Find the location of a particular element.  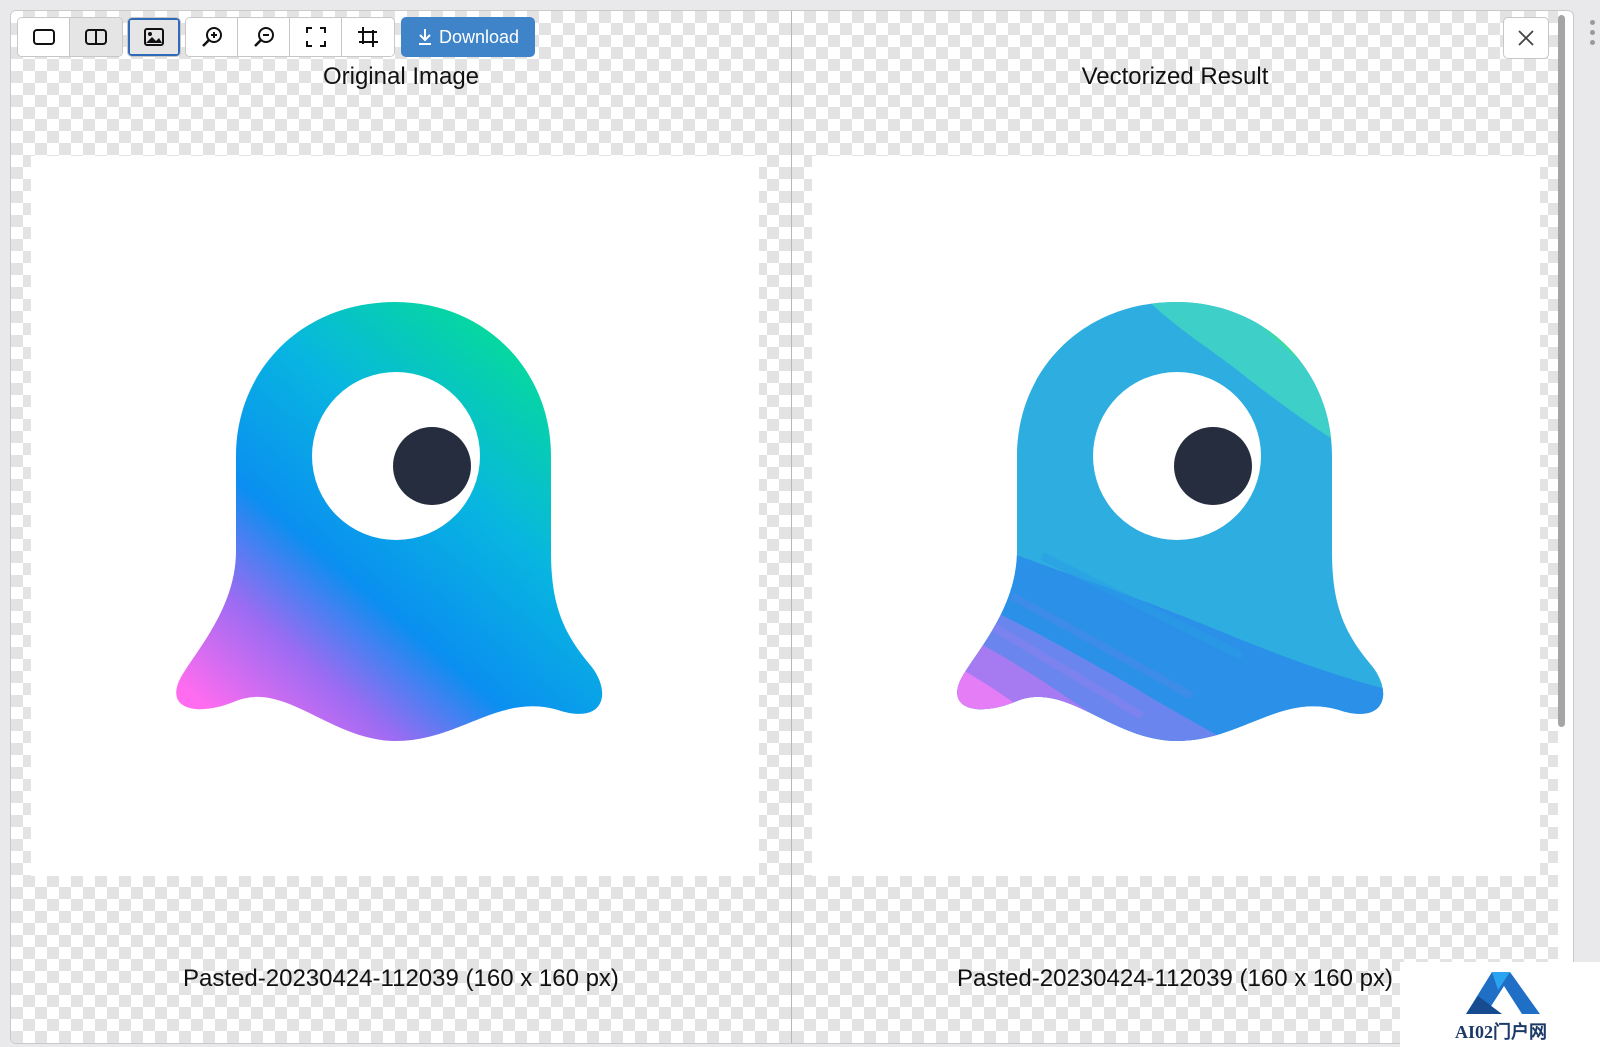

download-icon is located at coordinates (425, 37).